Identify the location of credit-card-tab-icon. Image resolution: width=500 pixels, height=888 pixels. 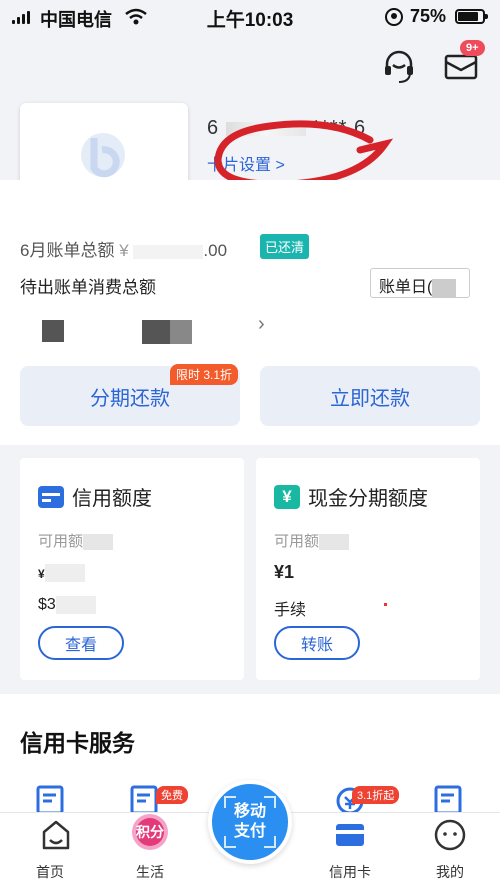
(350, 835).